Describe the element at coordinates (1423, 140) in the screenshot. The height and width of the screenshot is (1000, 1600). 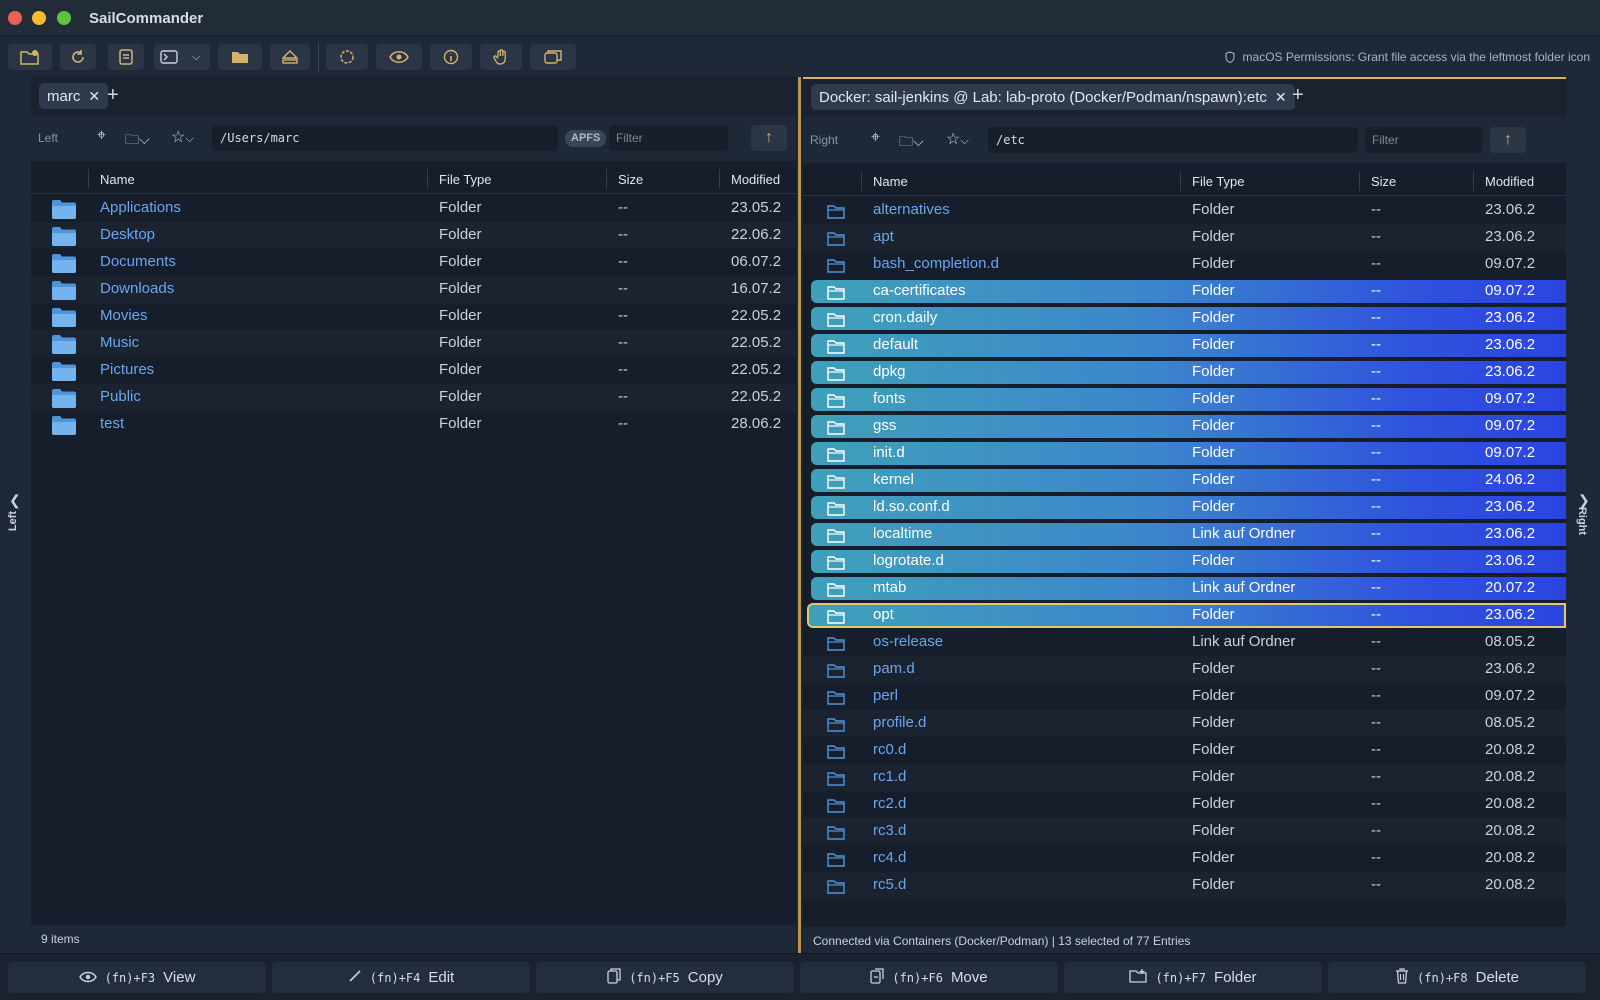
I see `right-filter-input: Filter` at that location.